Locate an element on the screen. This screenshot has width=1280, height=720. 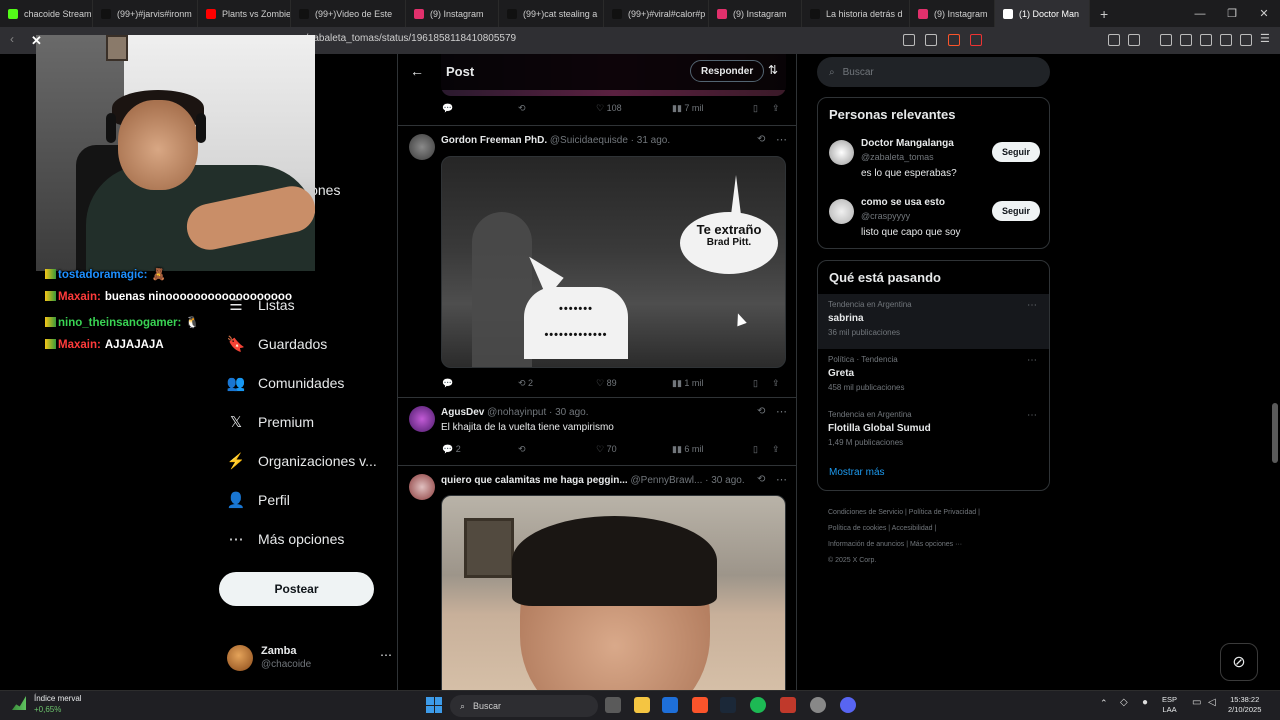
browser-tab: La historia detrás d is located at coordinates (856, 13).